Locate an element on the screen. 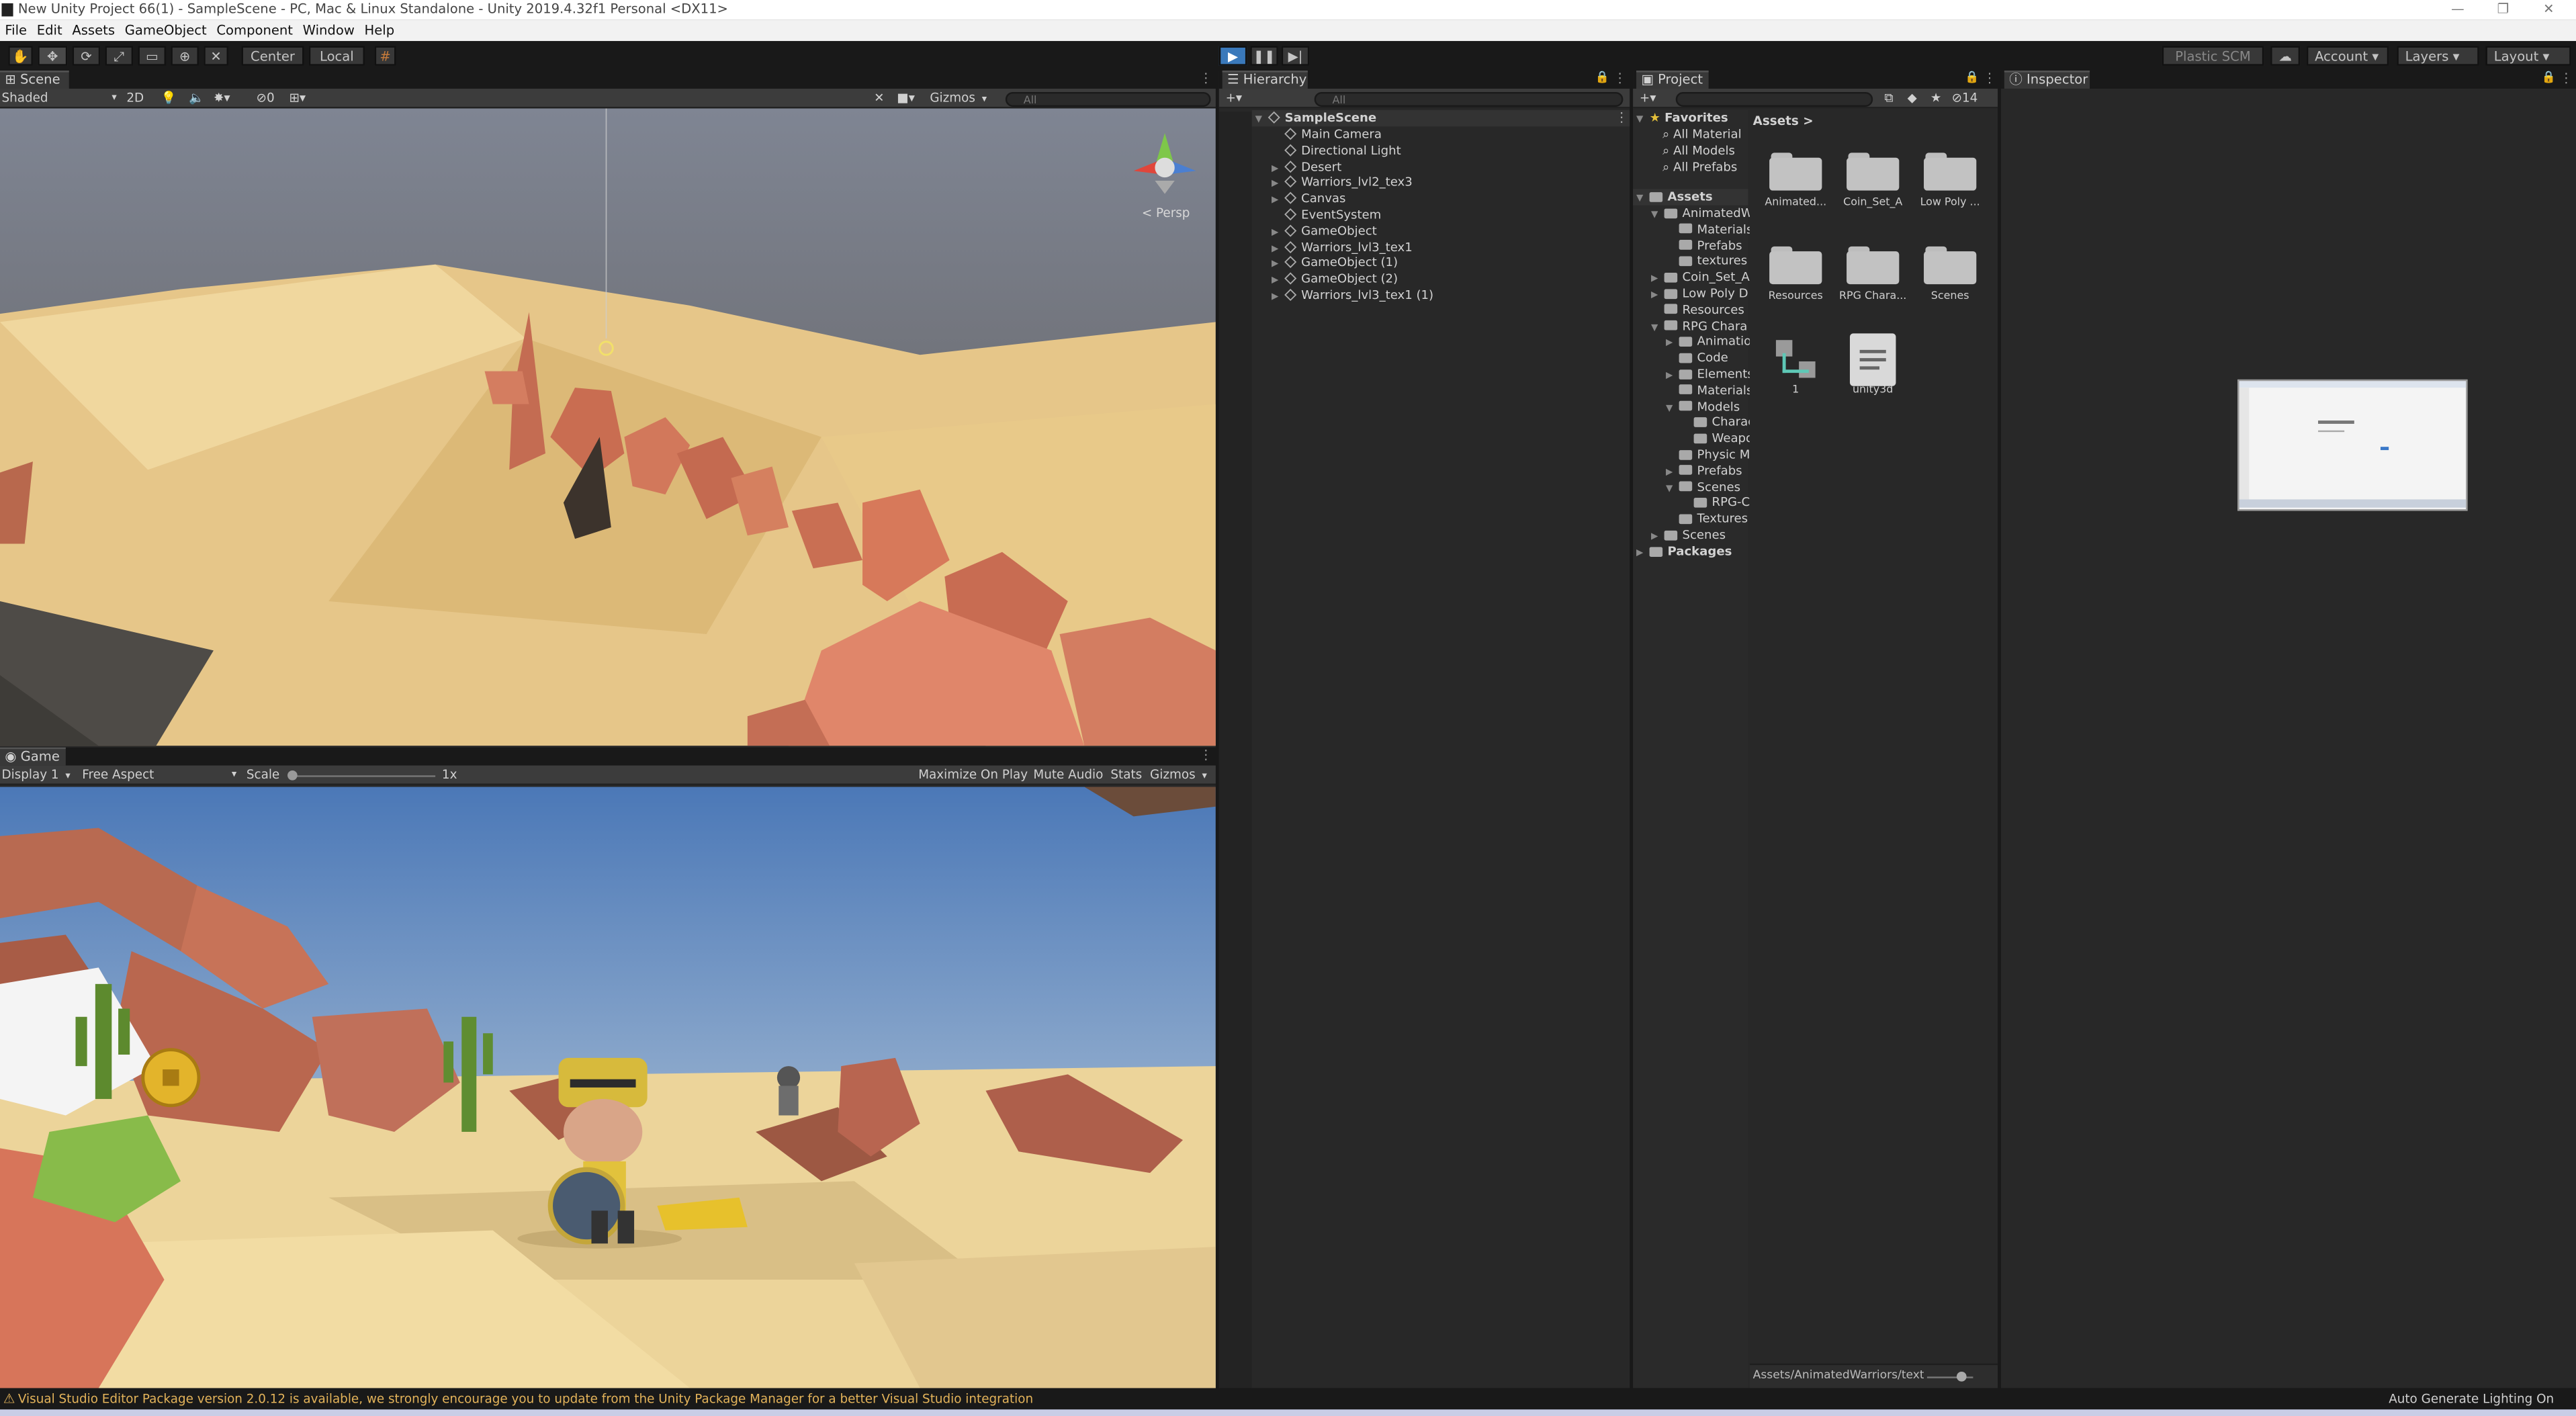 The image size is (2576, 1416). close-icon: ✕ is located at coordinates (2549, 10).